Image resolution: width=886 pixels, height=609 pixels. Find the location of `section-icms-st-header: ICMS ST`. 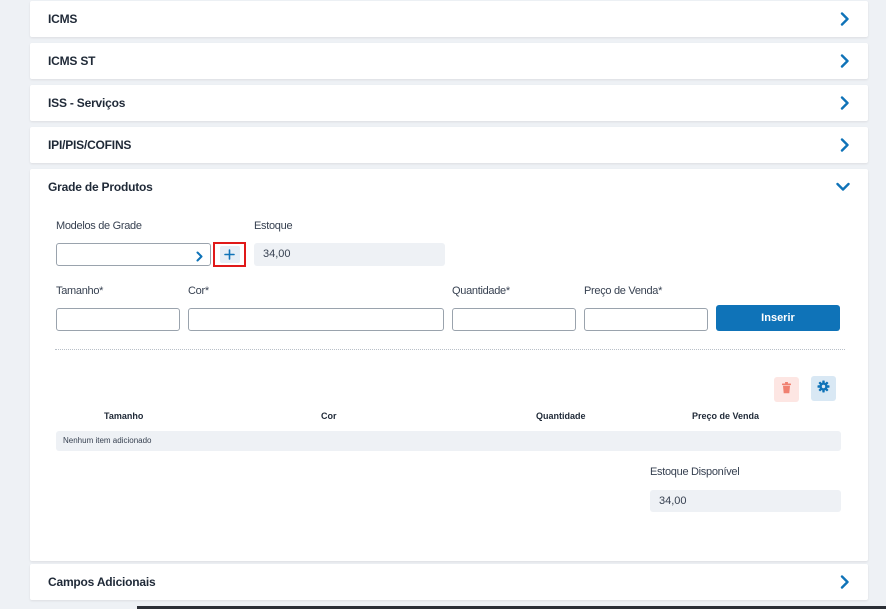

section-icms-st-header: ICMS ST is located at coordinates (449, 61).